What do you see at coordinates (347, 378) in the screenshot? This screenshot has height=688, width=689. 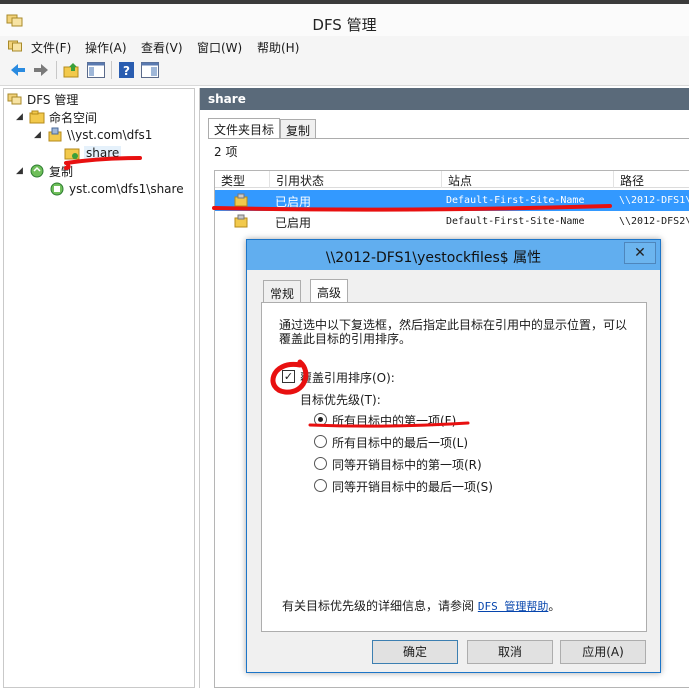 I see `override-referral-label: 覆盖引用排序(O):` at bounding box center [347, 378].